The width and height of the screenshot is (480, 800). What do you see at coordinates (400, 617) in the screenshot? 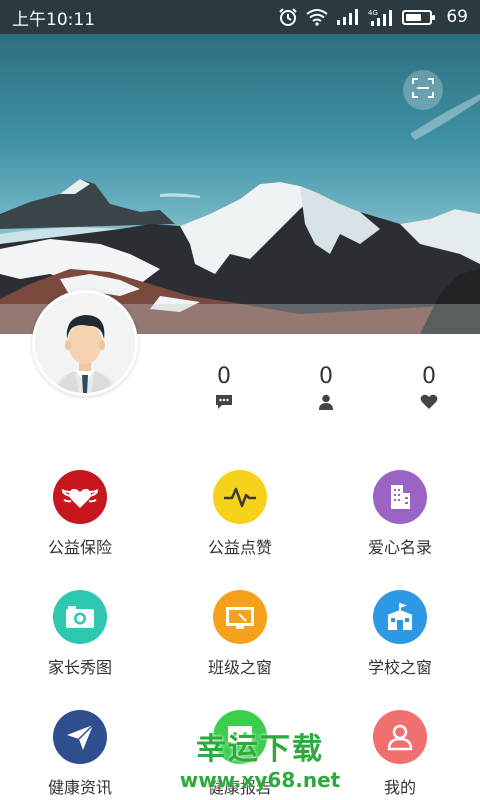
I see `school-icon` at bounding box center [400, 617].